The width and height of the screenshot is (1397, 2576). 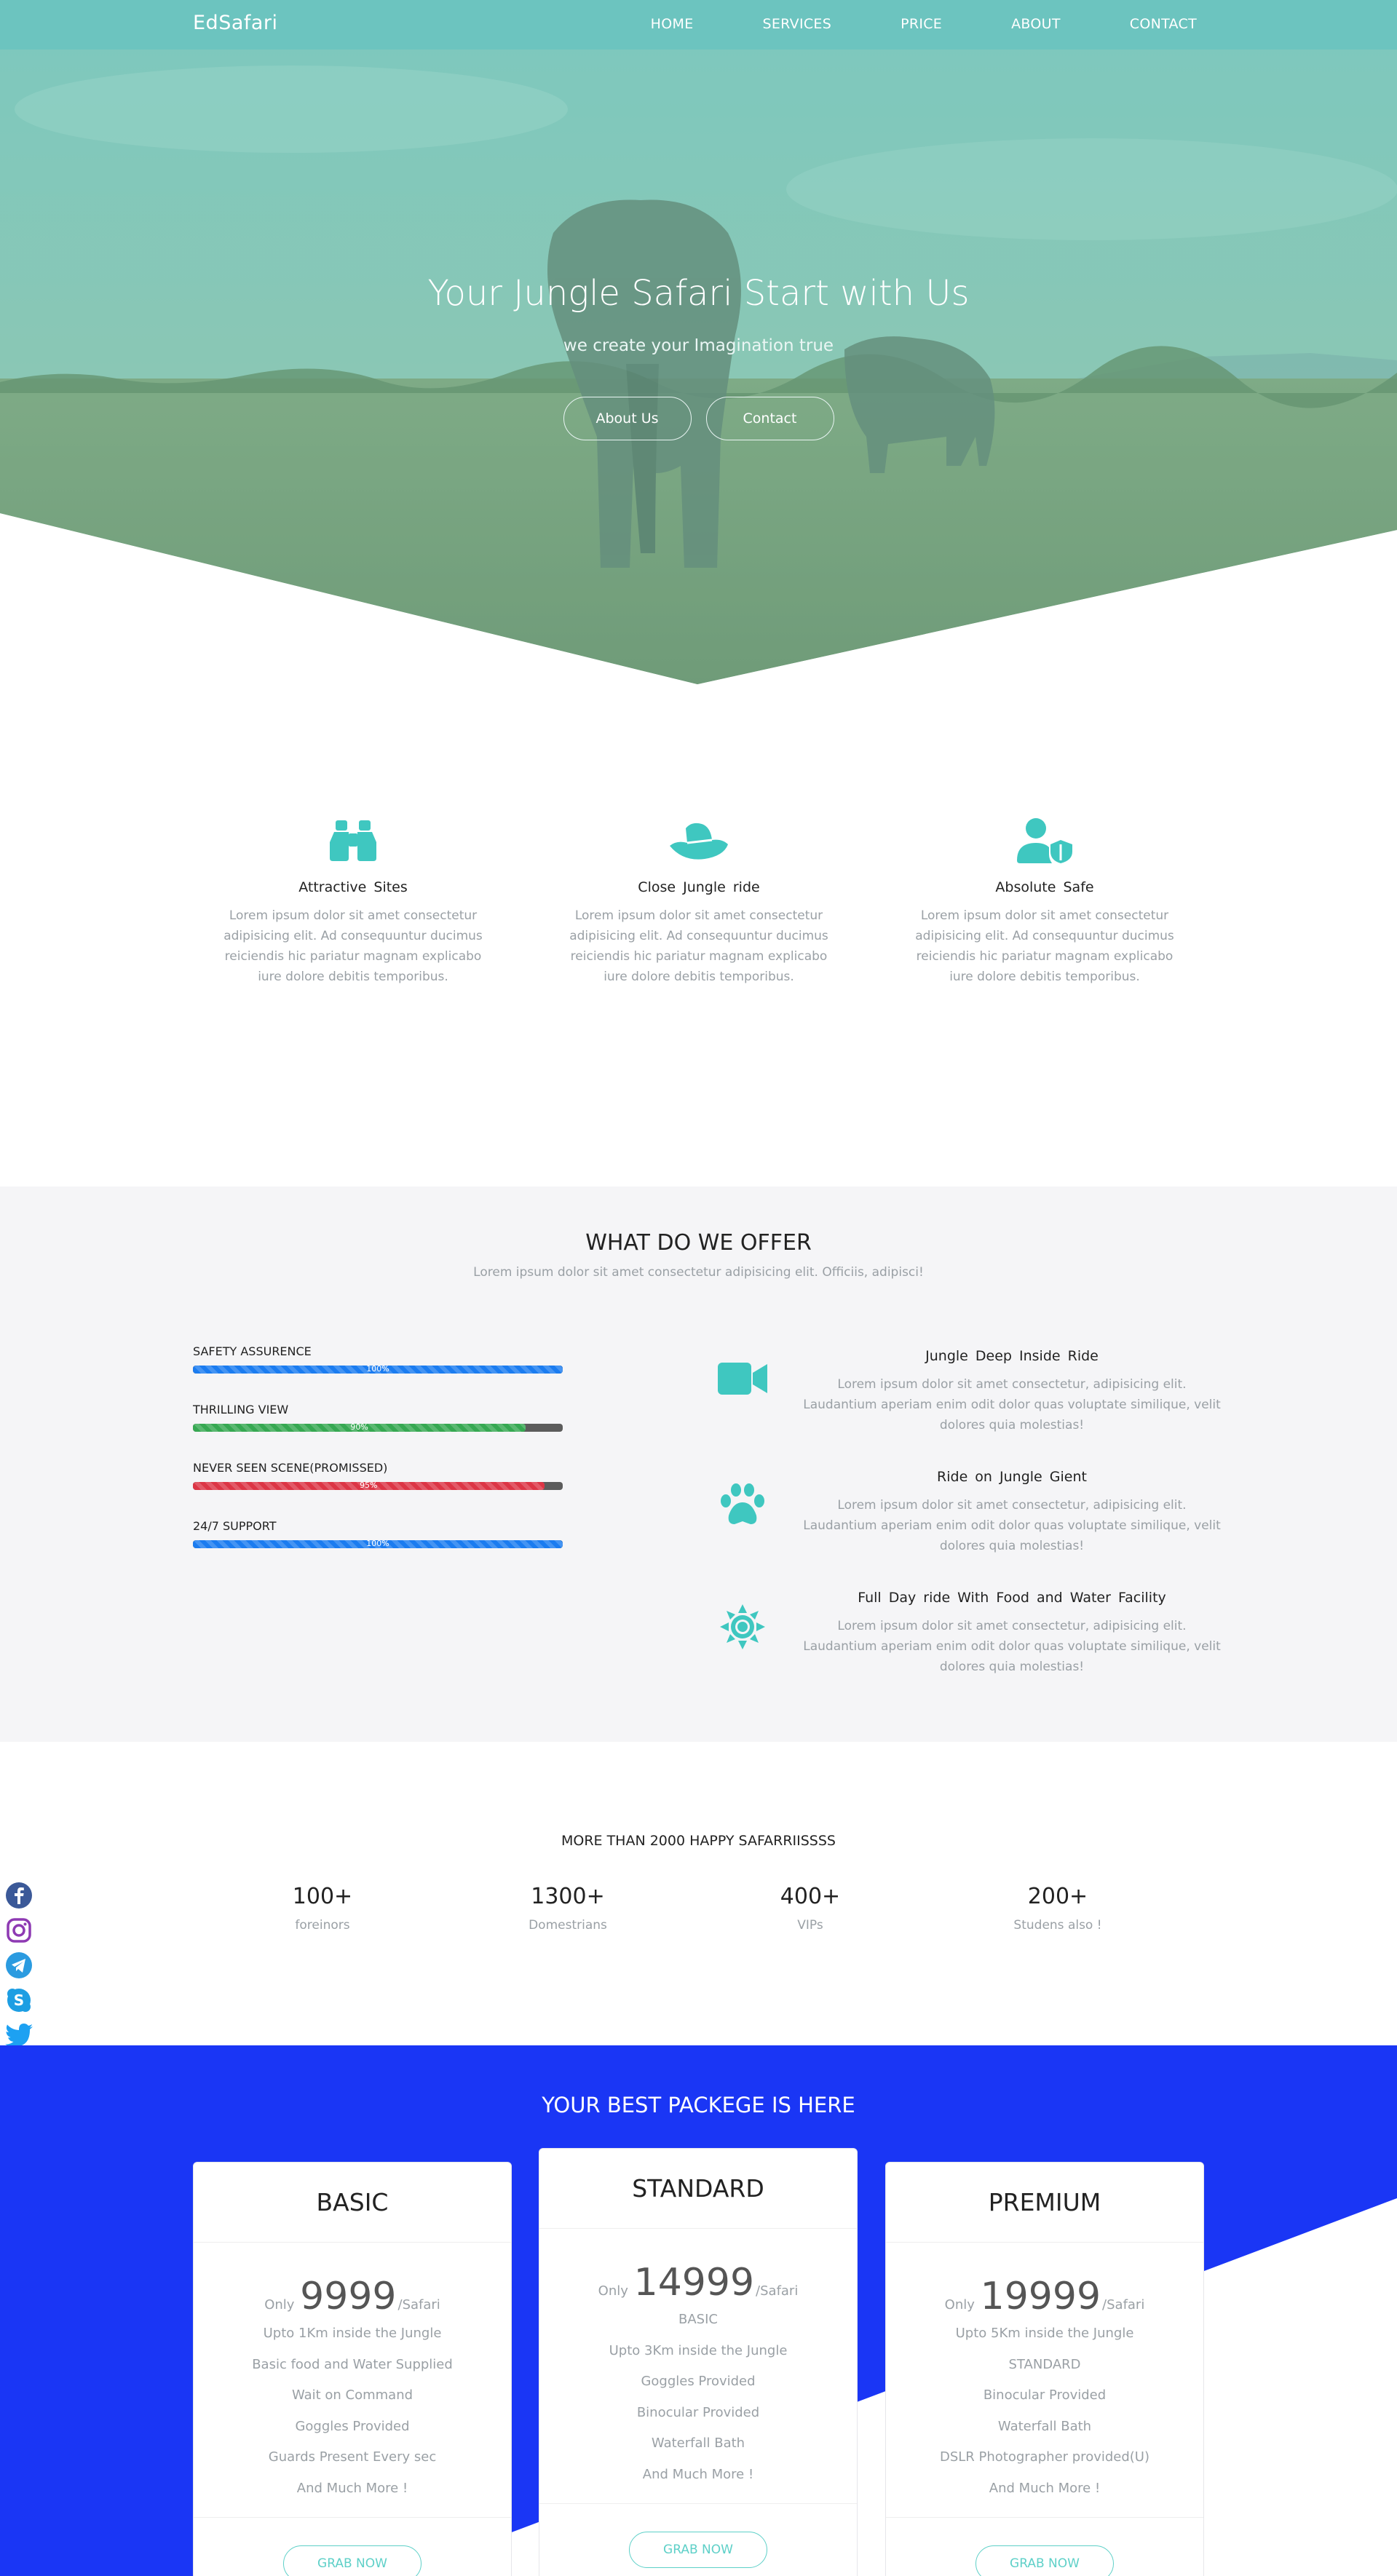 I want to click on price-amount: 9999, so click(x=348, y=2296).